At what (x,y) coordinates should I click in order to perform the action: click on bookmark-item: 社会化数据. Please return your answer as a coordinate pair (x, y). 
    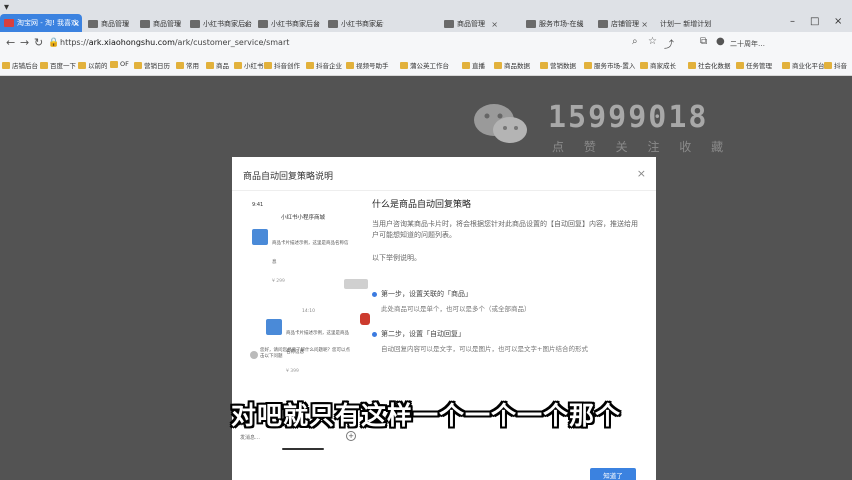
    Looking at the image, I should click on (709, 65).